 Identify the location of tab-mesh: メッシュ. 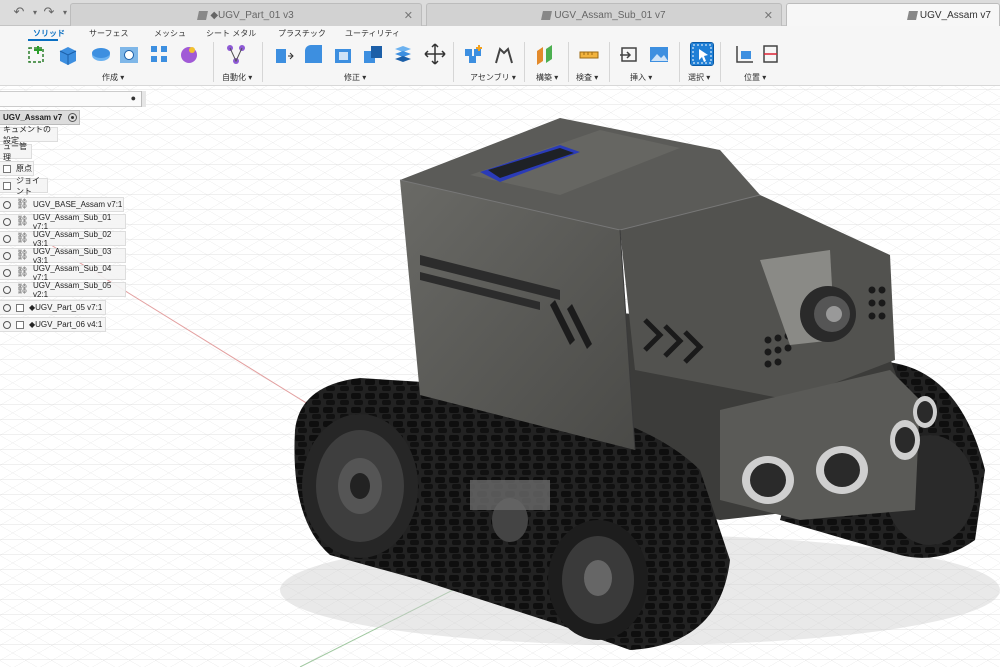
(170, 33).